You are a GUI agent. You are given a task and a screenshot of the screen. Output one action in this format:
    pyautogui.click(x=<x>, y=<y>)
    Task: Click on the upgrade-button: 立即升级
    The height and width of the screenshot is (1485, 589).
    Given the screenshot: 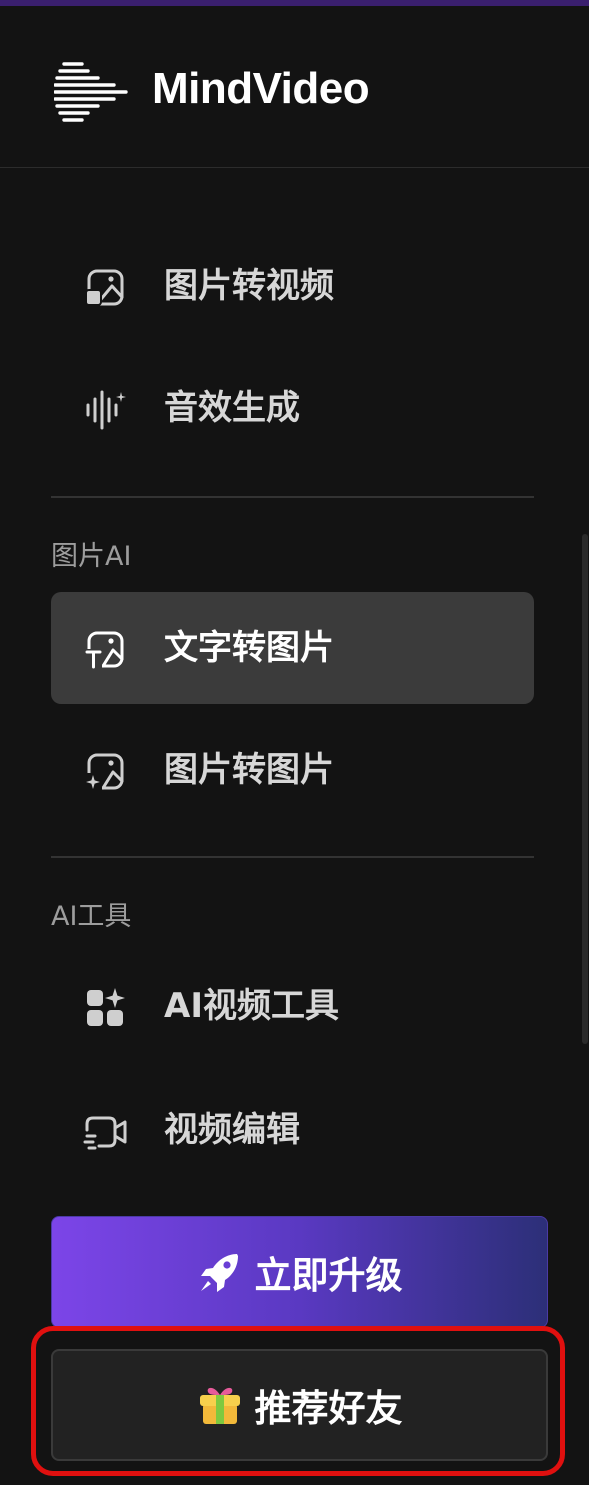 What is the action you would take?
    pyautogui.click(x=299, y=1272)
    